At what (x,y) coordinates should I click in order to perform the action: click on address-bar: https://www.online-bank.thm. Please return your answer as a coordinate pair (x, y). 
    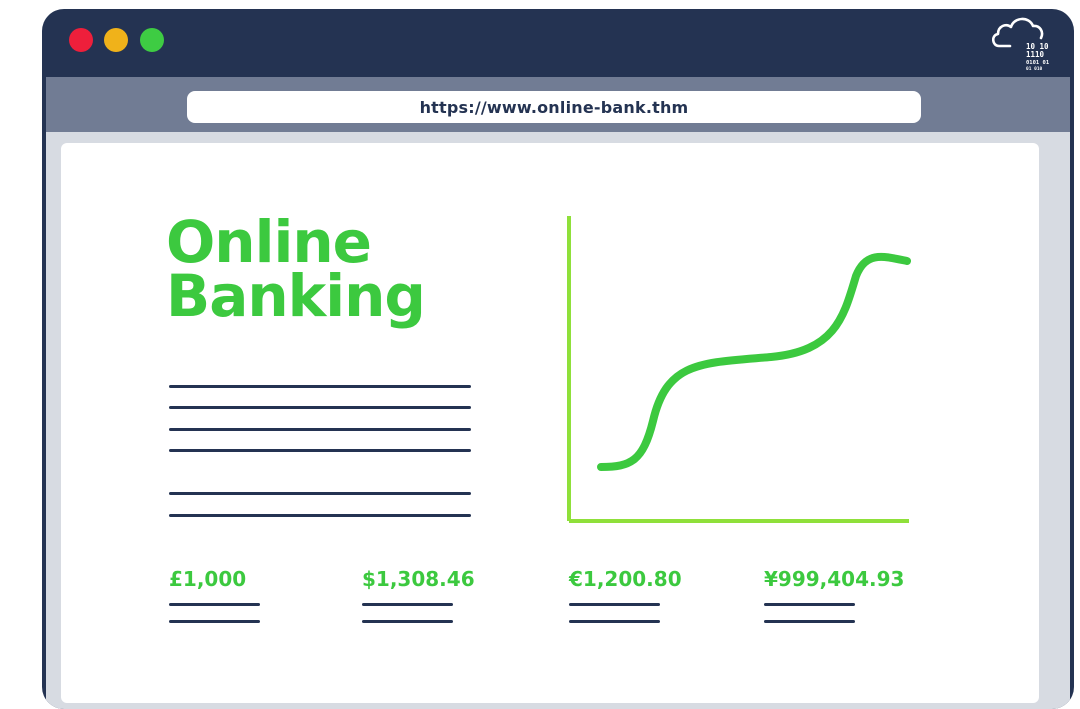
    Looking at the image, I should click on (554, 107).